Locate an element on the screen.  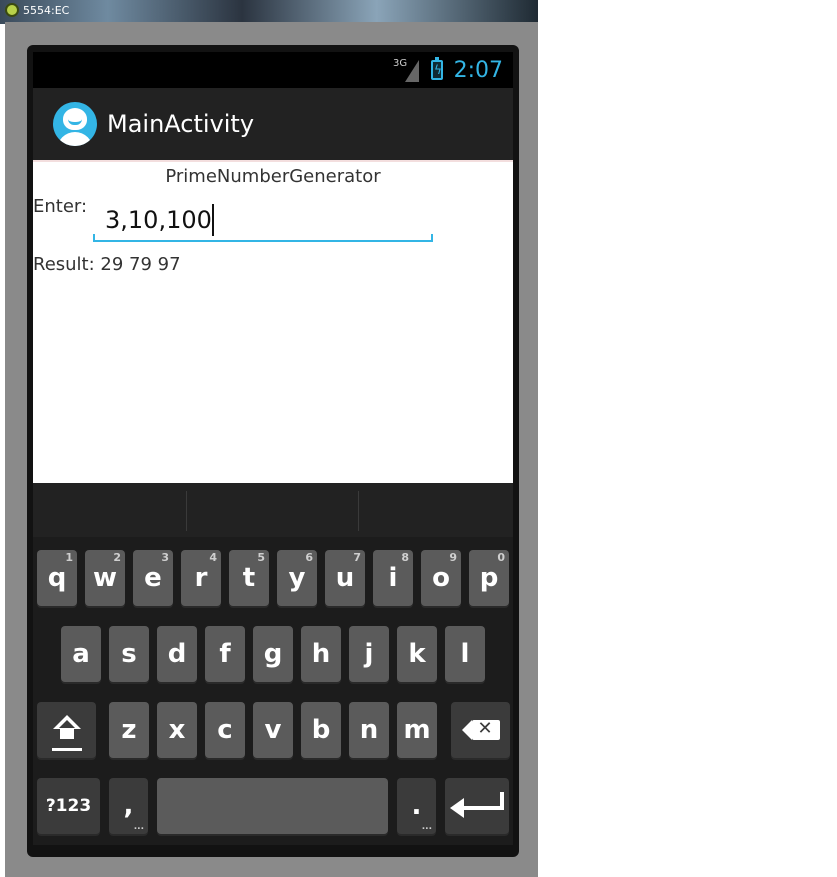
enter-key is located at coordinates (477, 806).